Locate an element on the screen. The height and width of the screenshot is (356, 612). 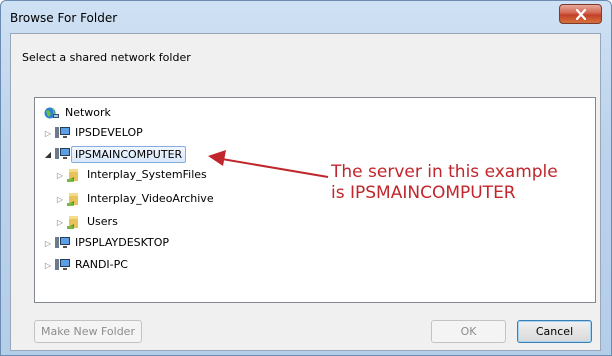
dialog-prompt: Select a shared network folder is located at coordinates (106, 57).